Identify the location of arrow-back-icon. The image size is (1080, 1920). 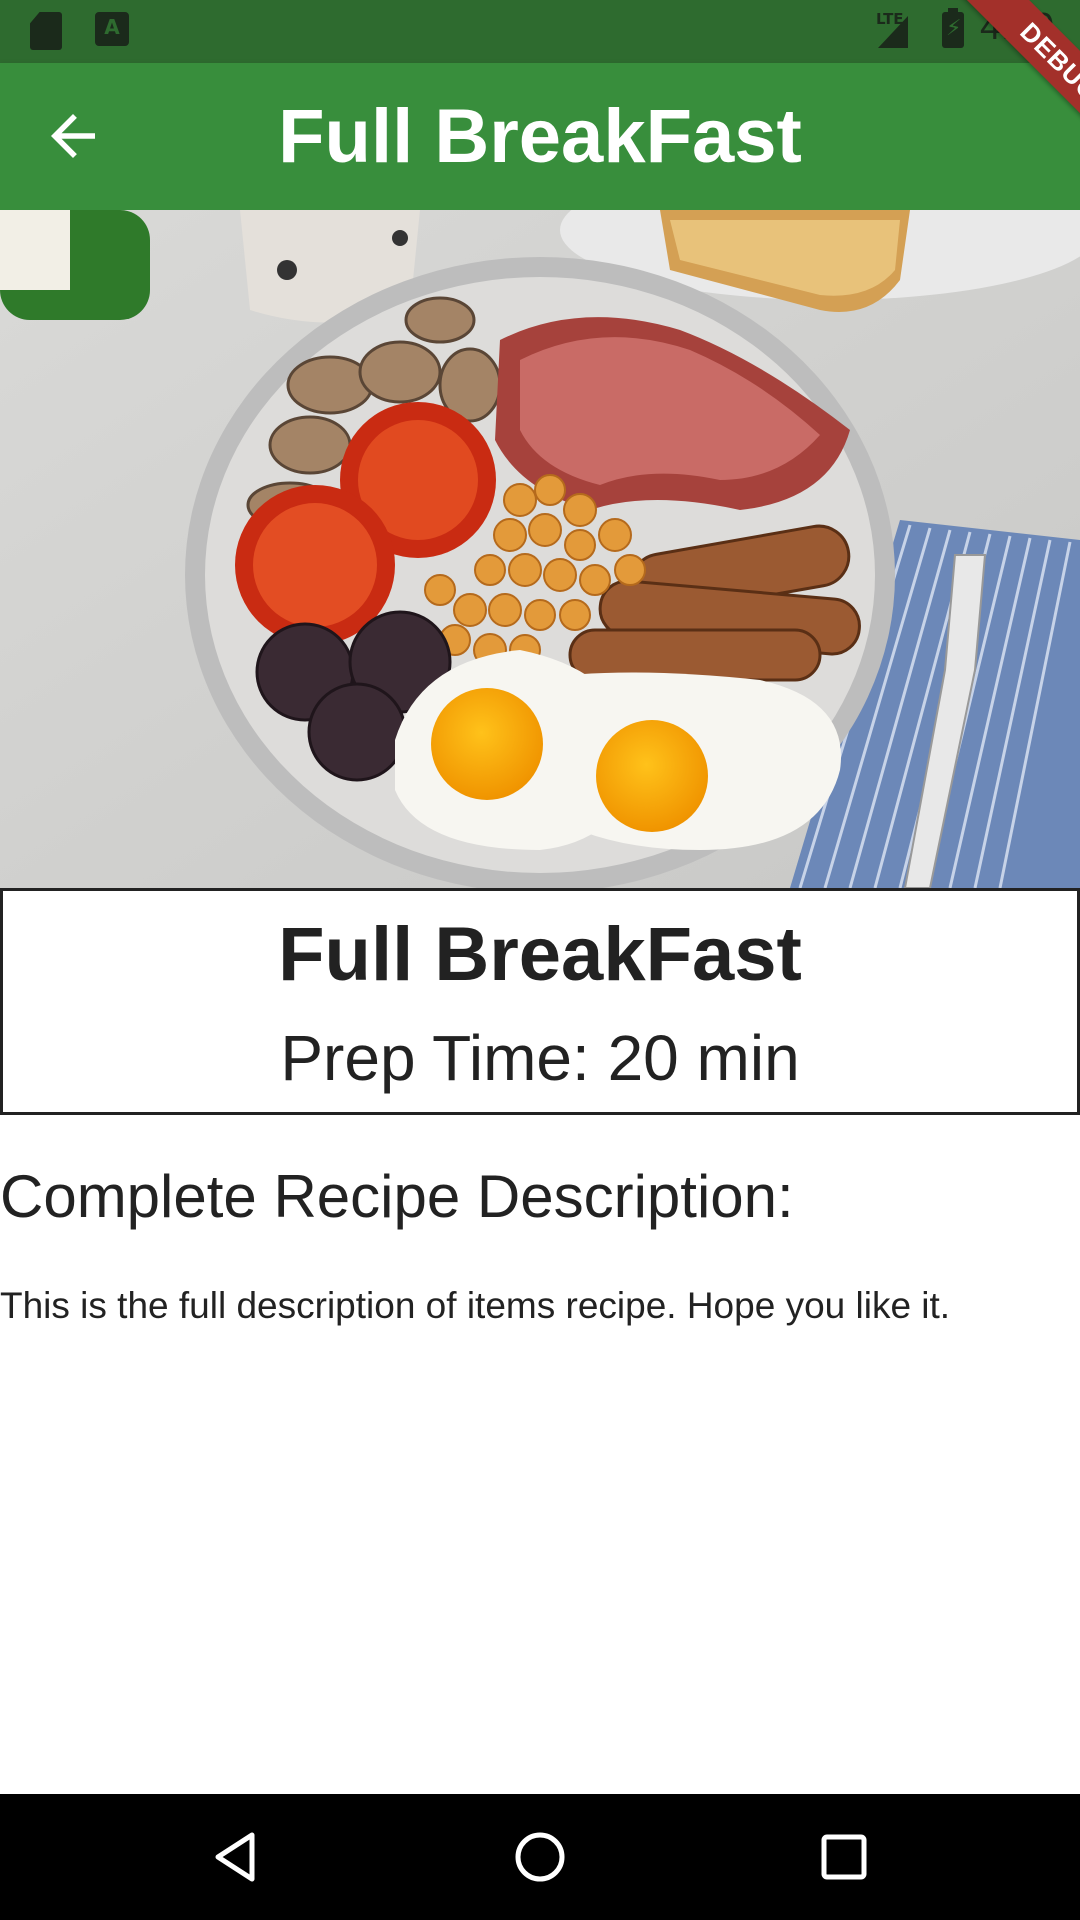
(73, 136).